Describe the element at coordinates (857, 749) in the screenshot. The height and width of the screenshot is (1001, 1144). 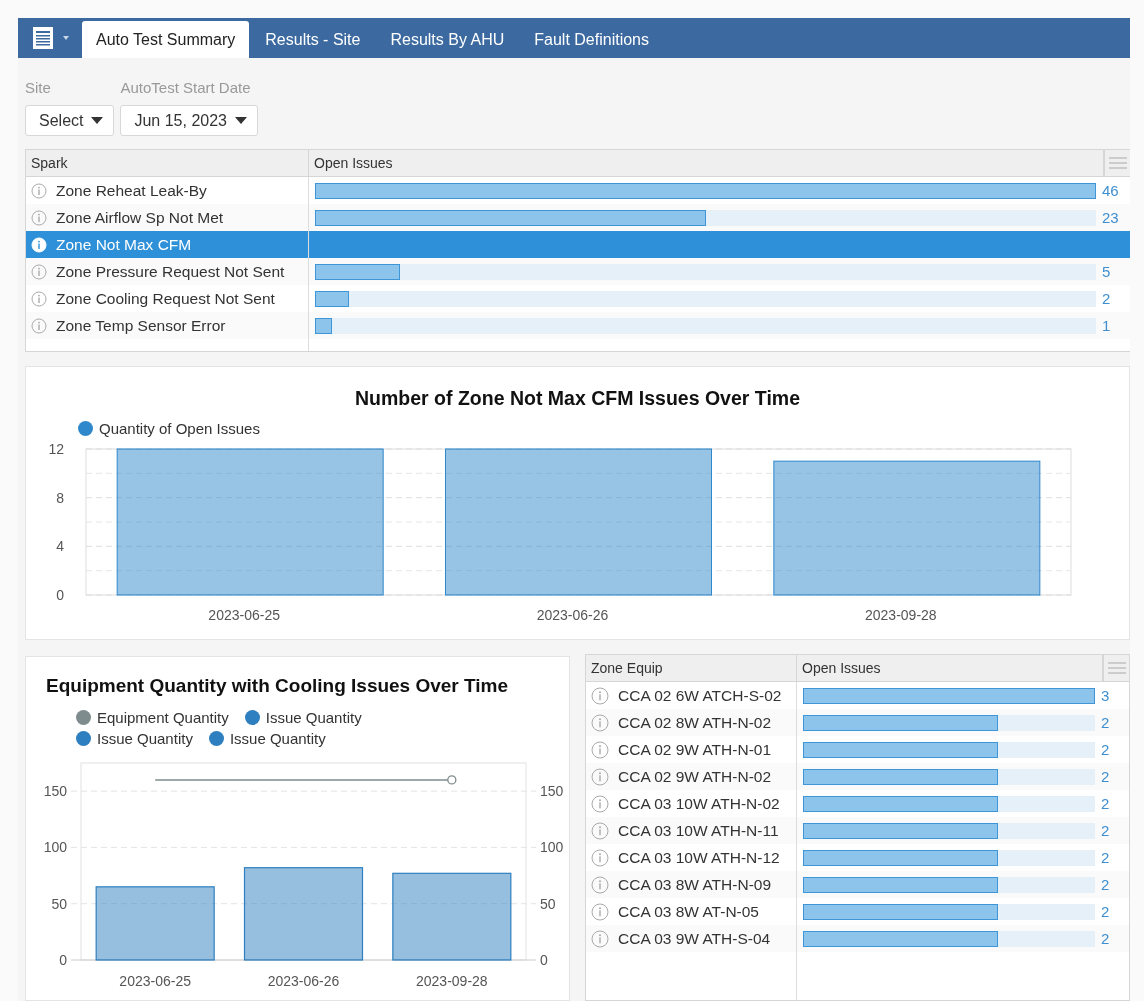
I see `table-row: CCA 02 9W ATH-N-01 2` at that location.